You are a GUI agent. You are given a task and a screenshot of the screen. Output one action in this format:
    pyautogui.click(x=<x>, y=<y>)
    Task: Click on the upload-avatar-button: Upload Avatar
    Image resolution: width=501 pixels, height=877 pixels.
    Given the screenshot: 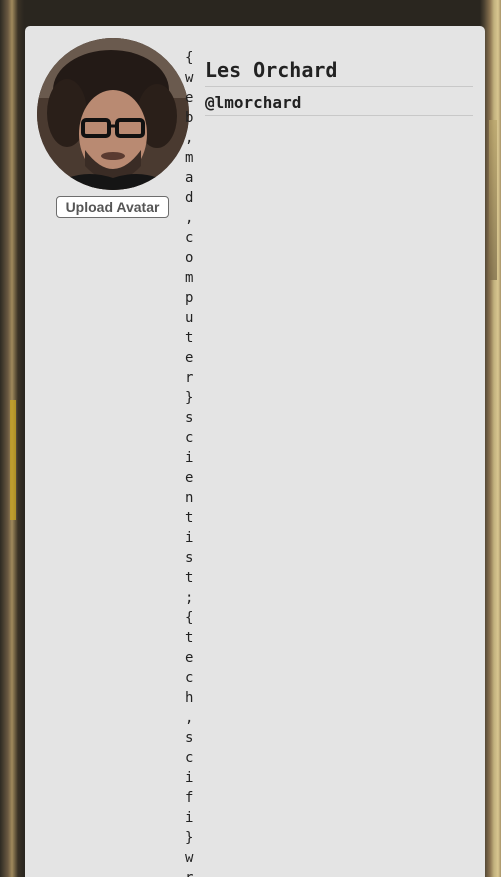 What is the action you would take?
    pyautogui.click(x=112, y=207)
    